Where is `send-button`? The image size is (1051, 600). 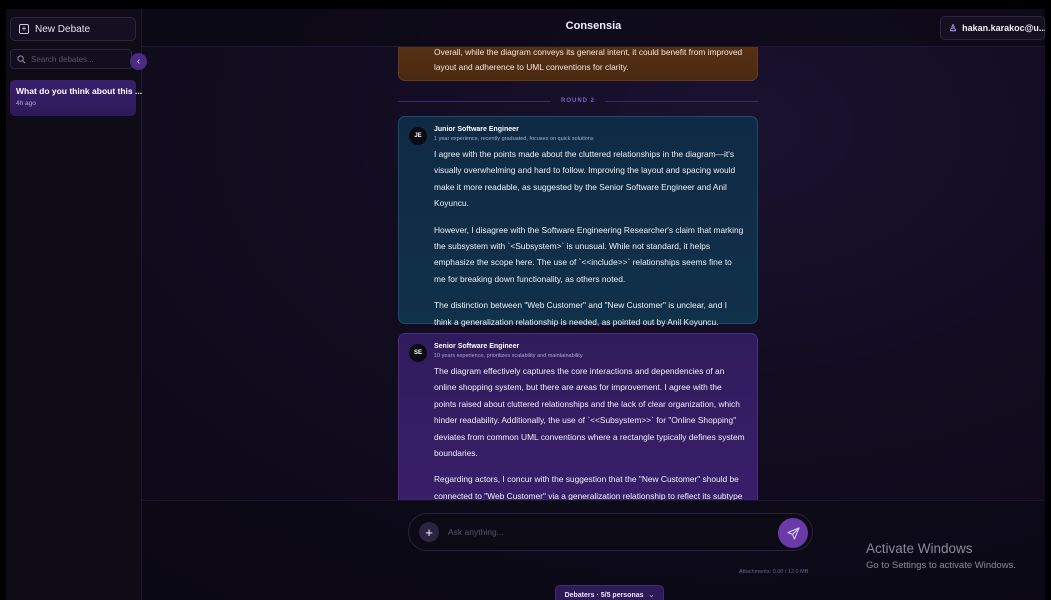
send-button is located at coordinates (793, 533).